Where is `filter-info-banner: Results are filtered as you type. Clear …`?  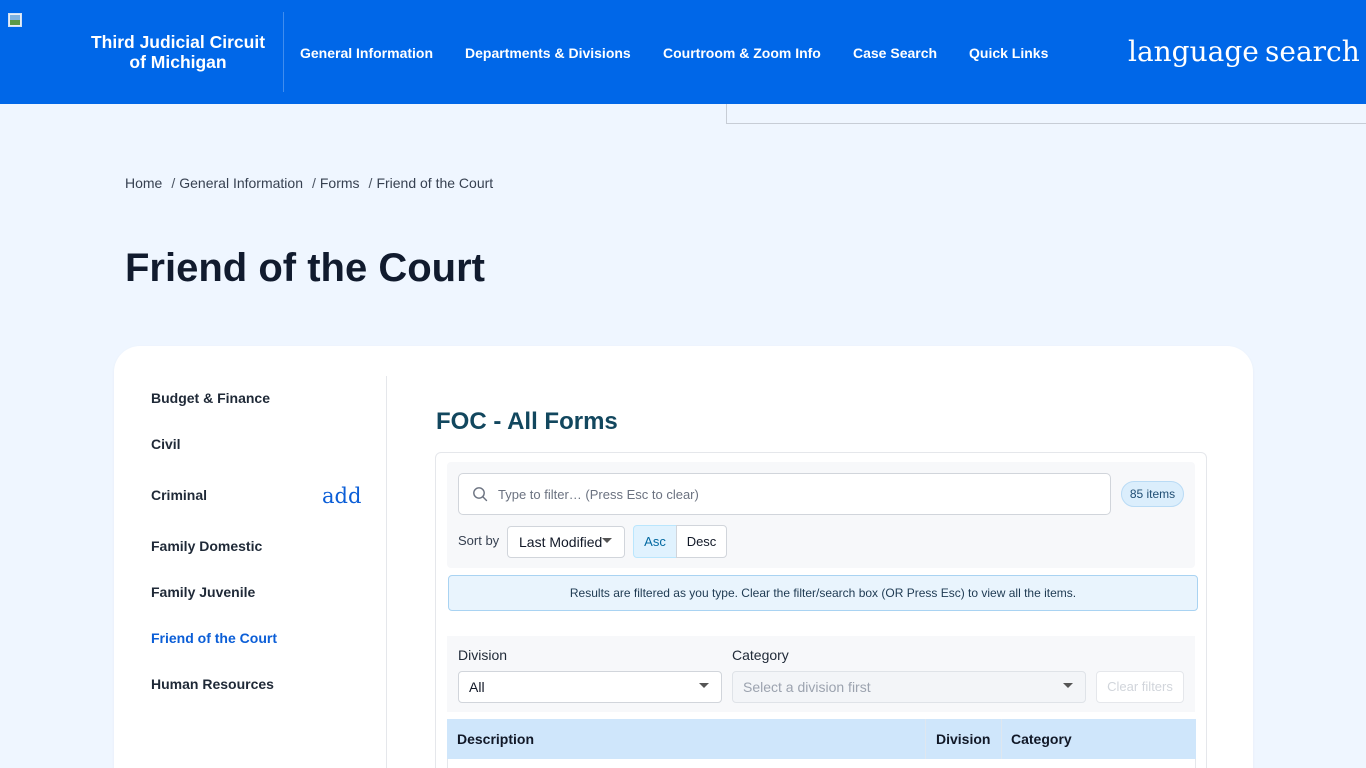
filter-info-banner: Results are filtered as you type. Clear … is located at coordinates (823, 593).